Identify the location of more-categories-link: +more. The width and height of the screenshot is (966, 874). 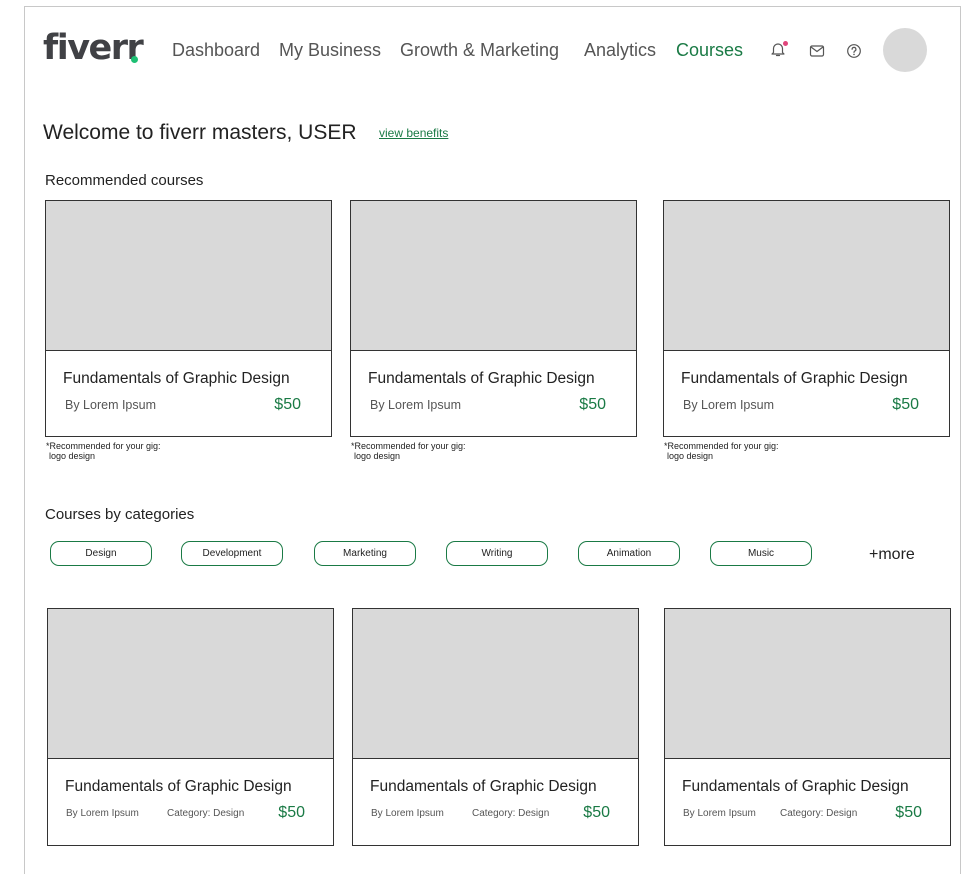
(892, 554).